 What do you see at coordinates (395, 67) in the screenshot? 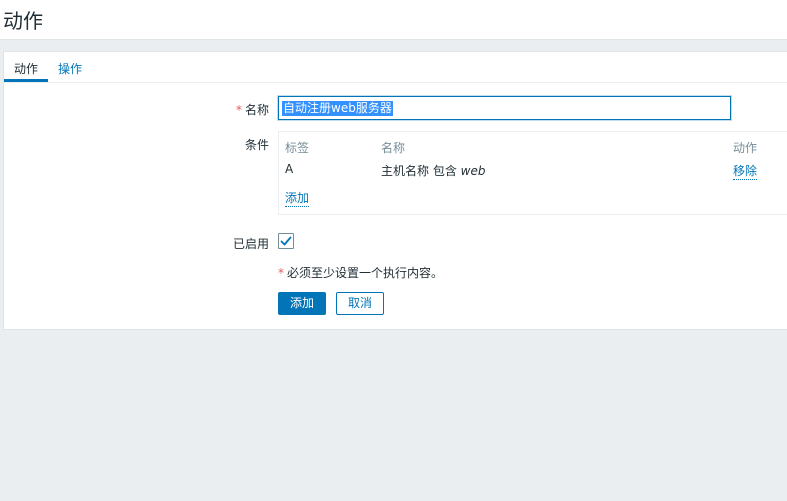
I see `tab-bar: 动作 操作` at bounding box center [395, 67].